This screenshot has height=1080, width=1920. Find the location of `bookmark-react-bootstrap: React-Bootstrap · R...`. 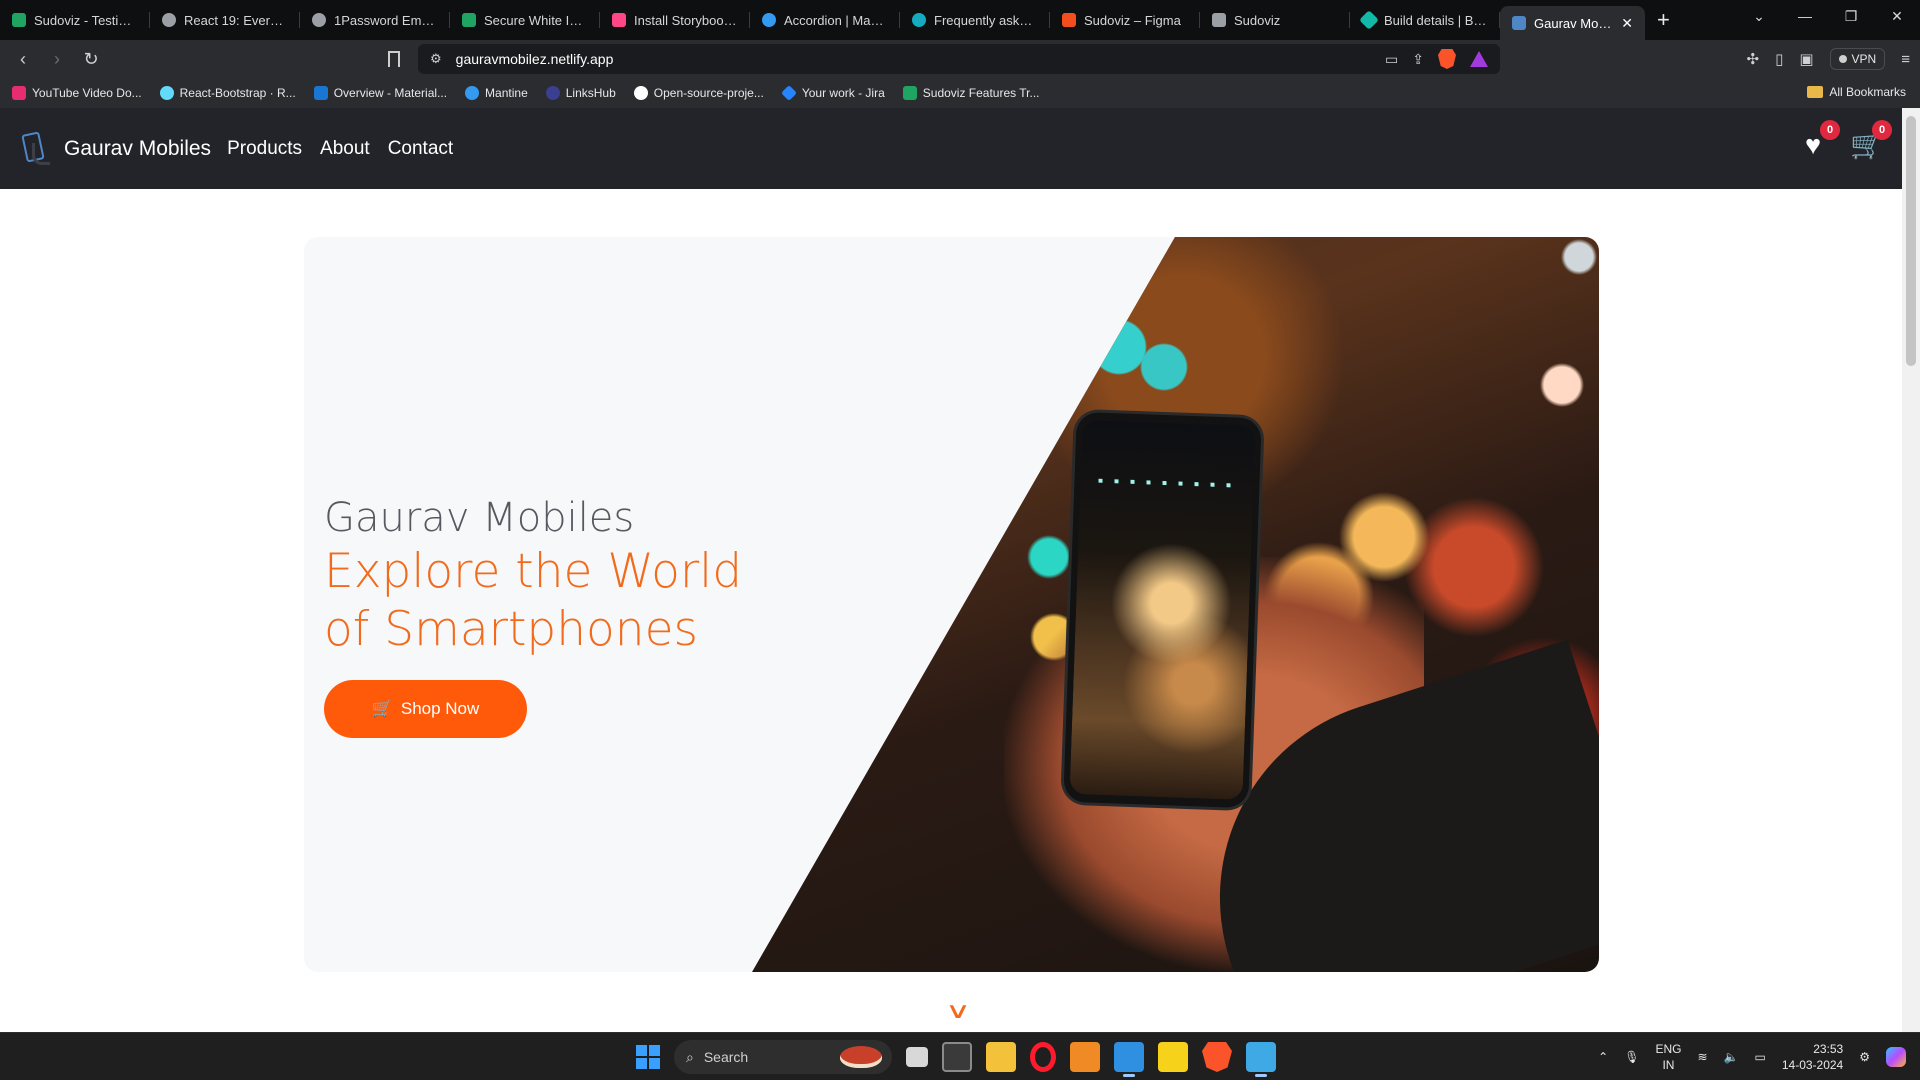

bookmark-react-bootstrap: React-Bootstrap · R... is located at coordinates (227, 93).